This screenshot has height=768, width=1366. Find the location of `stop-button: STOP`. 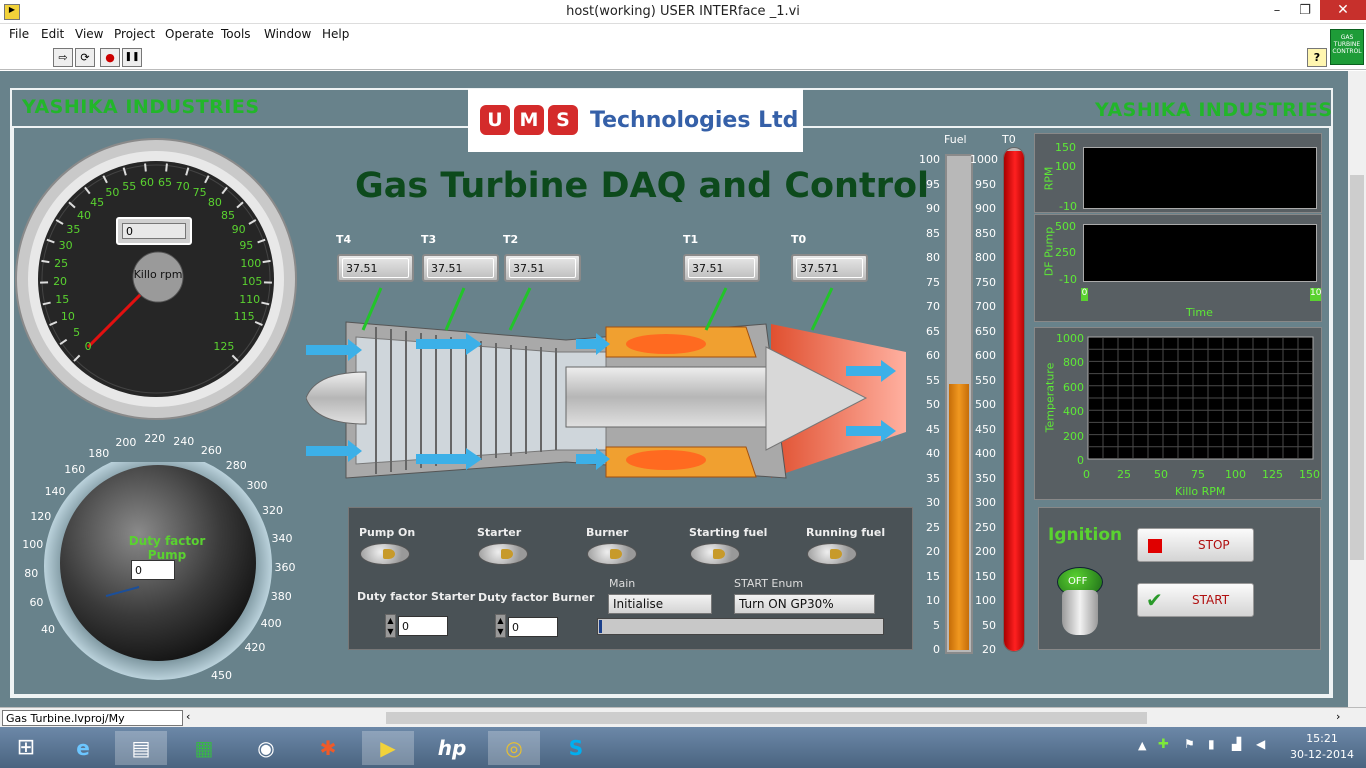

stop-button: STOP is located at coordinates (1195, 545).